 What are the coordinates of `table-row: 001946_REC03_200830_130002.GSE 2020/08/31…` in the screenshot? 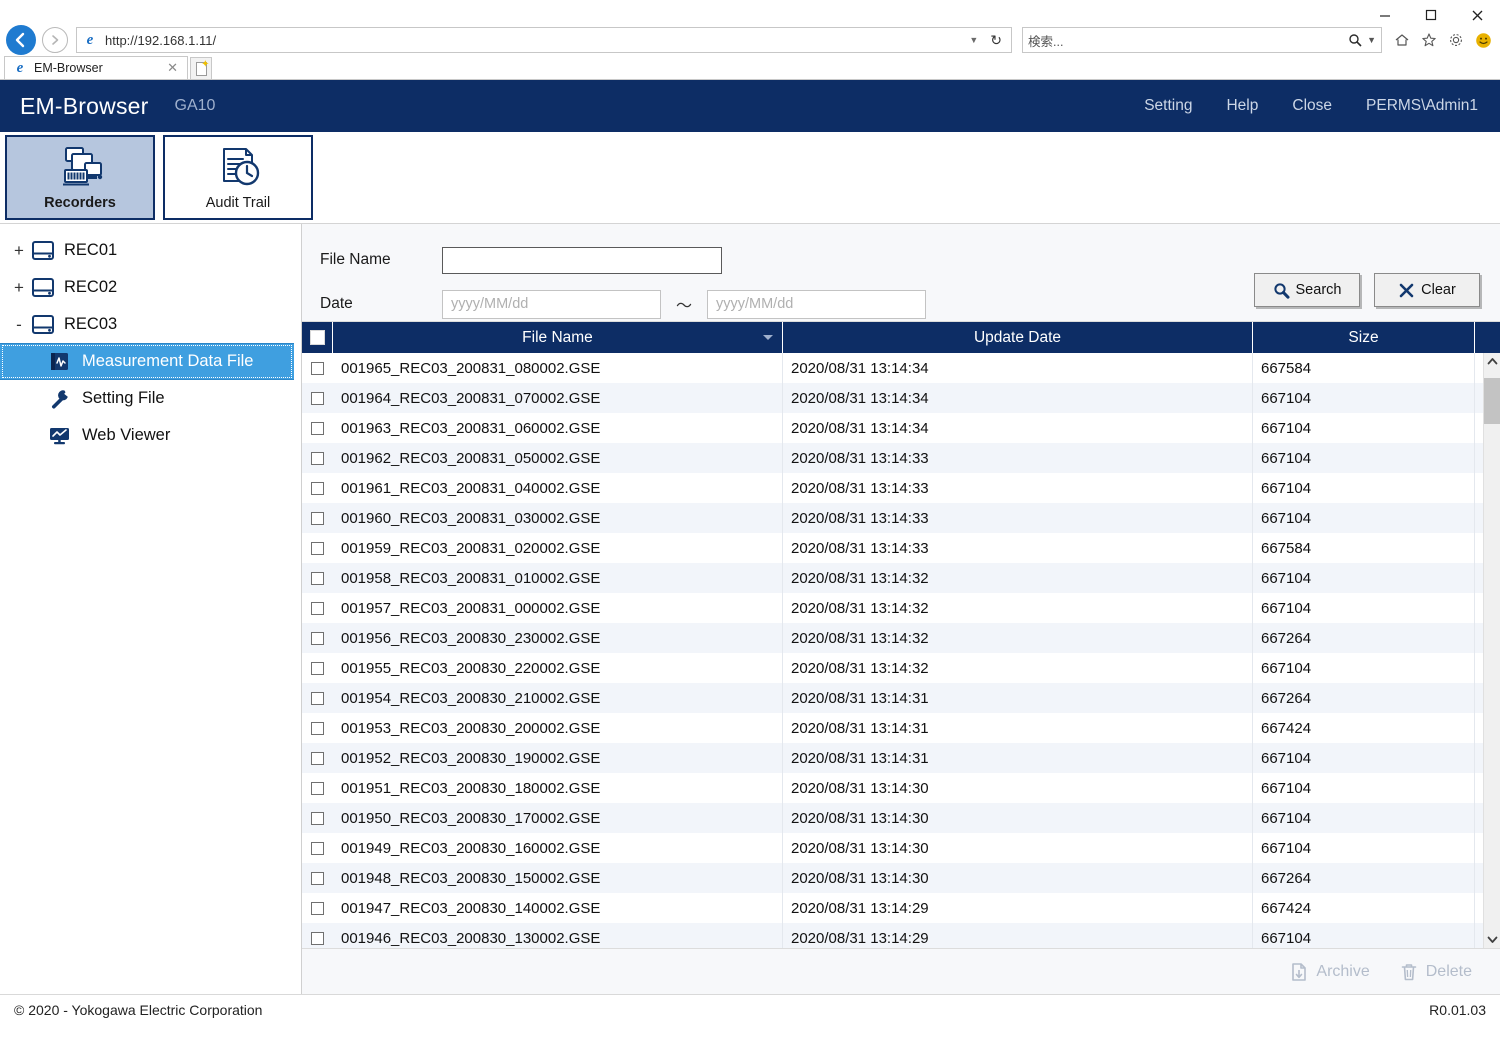 It's located at (892, 935).